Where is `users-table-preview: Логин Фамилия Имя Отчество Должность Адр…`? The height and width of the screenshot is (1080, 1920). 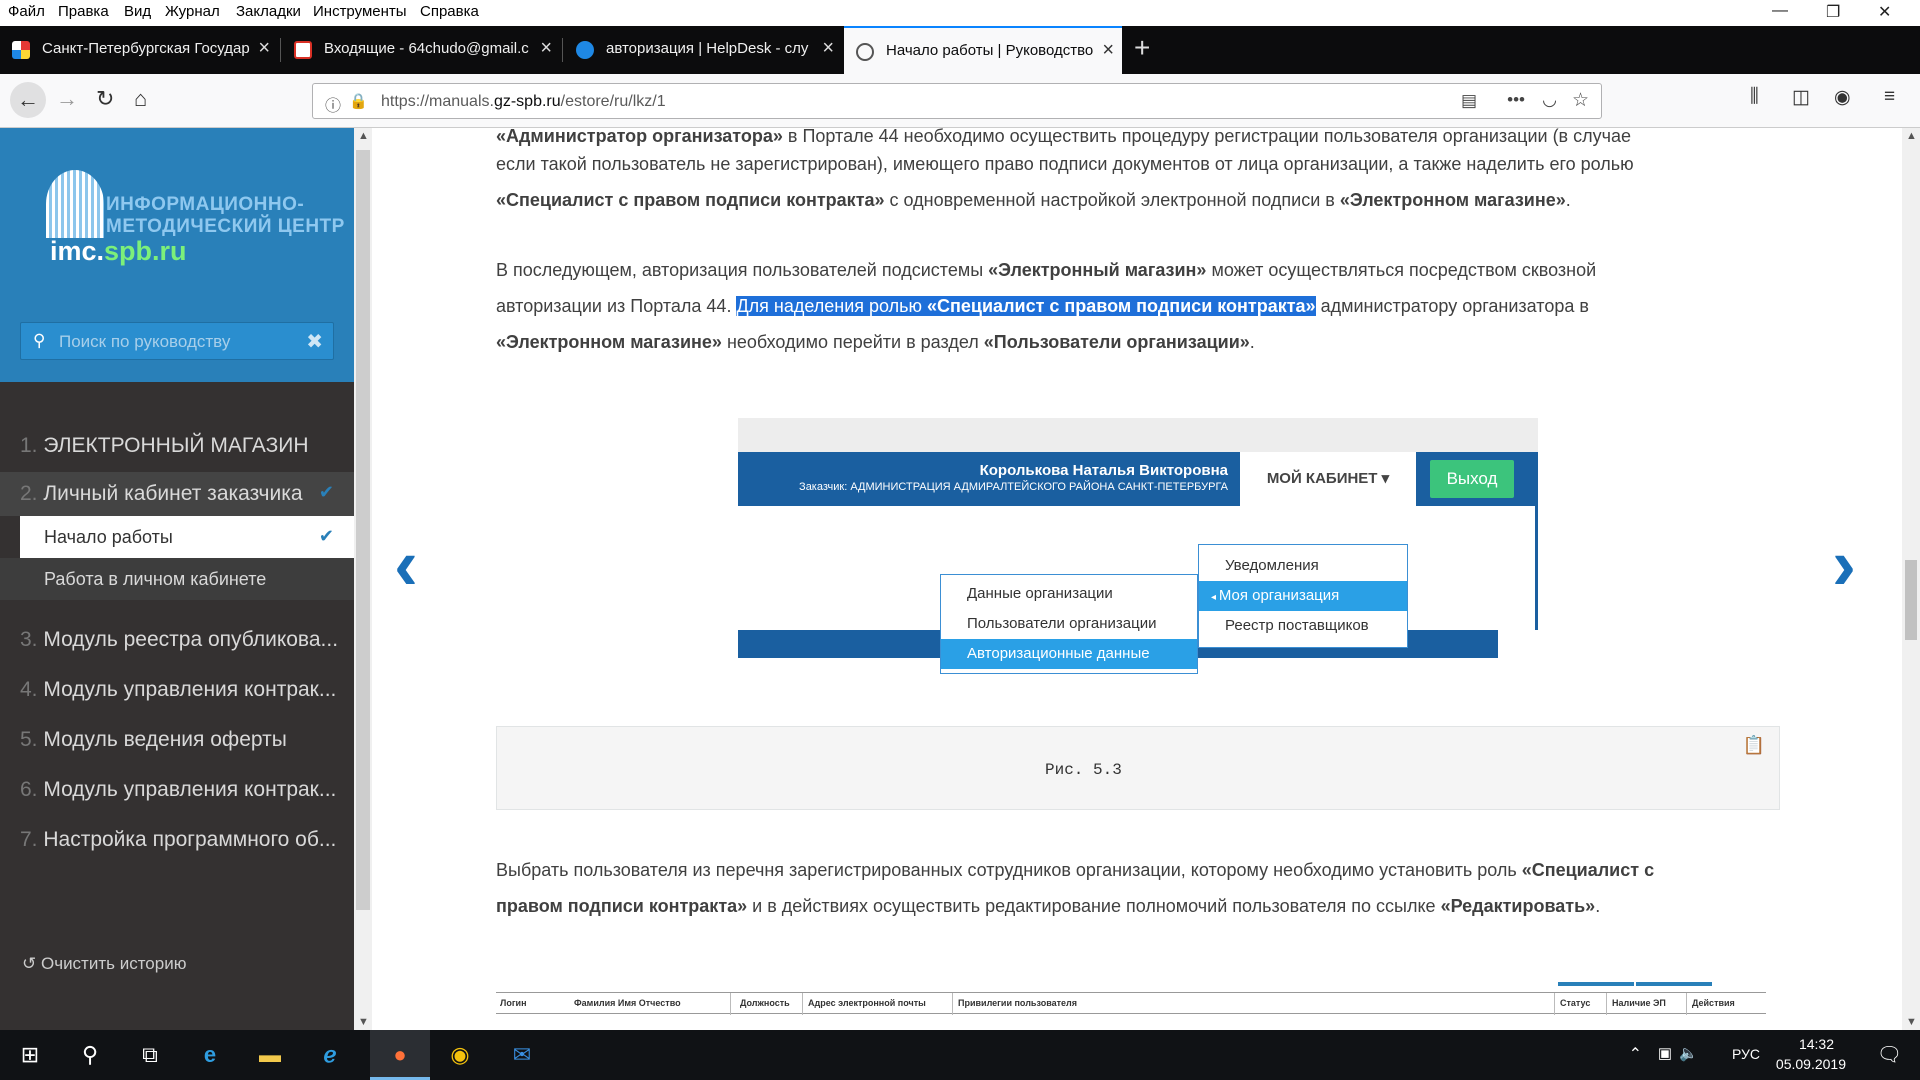
users-table-preview: Логин Фамилия Имя Отчество Должность Адр… is located at coordinates (1131, 1006).